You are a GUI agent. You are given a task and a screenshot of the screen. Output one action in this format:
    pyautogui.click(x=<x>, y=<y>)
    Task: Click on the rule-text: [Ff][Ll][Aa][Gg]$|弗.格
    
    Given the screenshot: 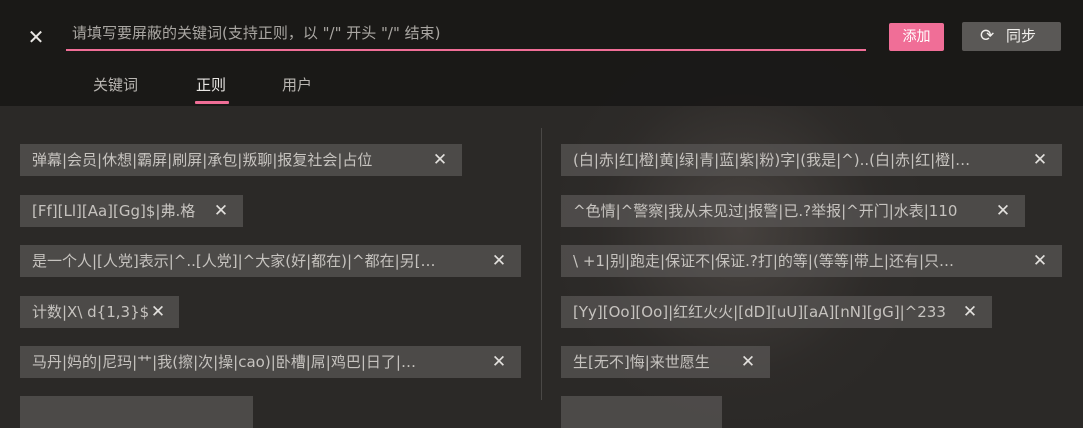 What is the action you would take?
    pyautogui.click(x=114, y=211)
    